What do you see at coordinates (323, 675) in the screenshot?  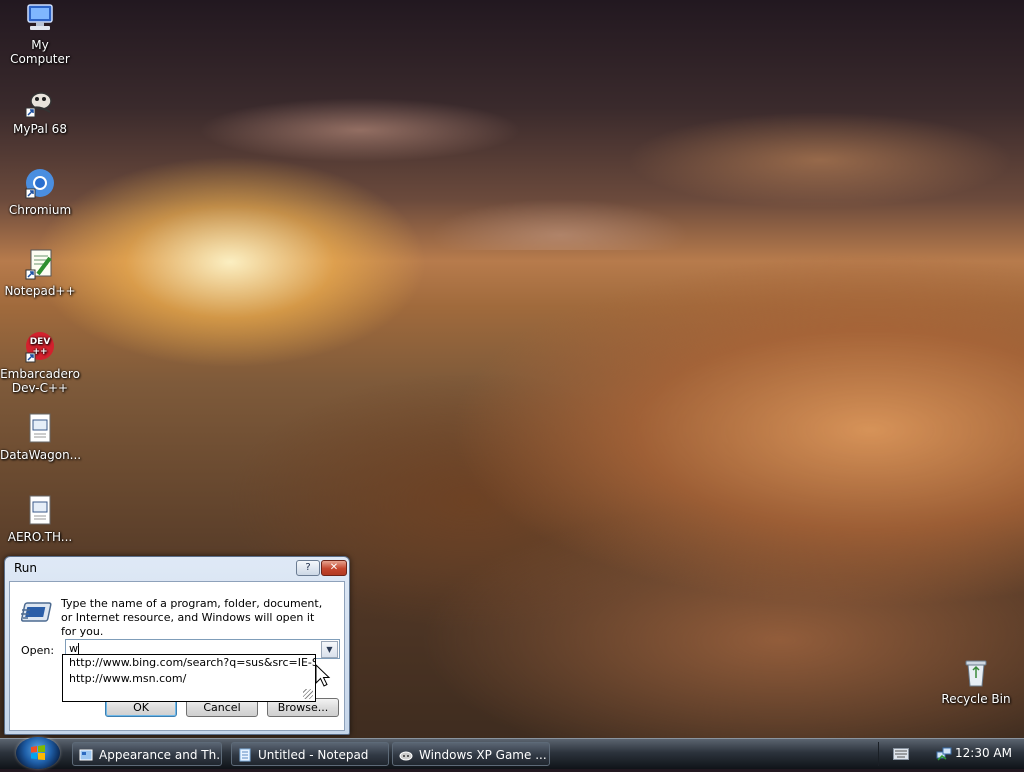 I see `mouse-pointer-icon` at bounding box center [323, 675].